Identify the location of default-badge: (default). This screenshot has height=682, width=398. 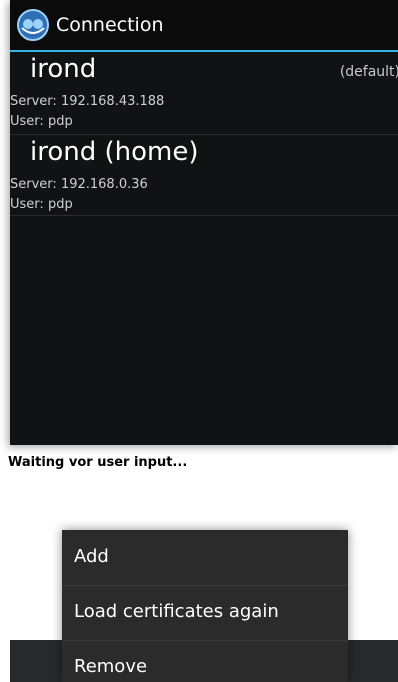
(368, 72).